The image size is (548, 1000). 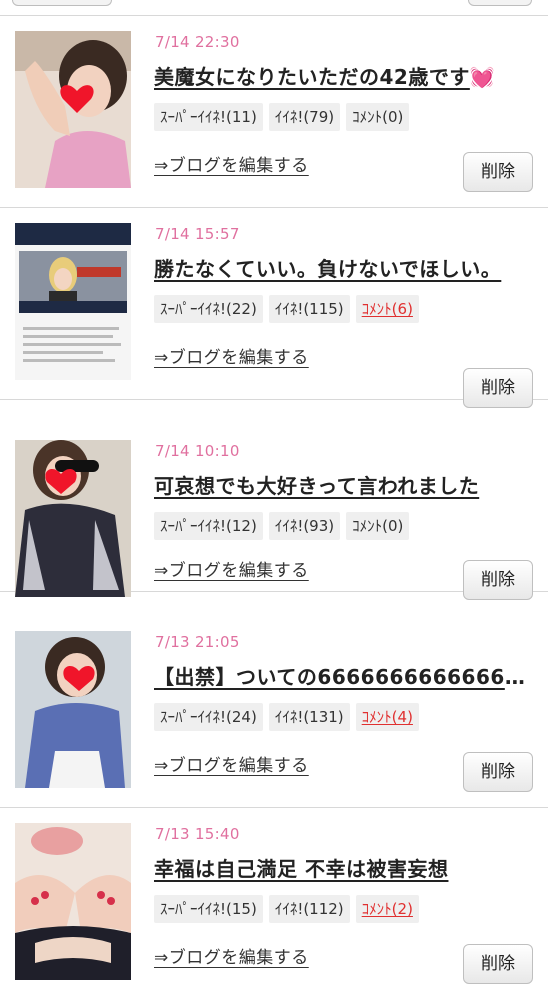 I want to click on post-date: 7/14 15:57, so click(x=197, y=234).